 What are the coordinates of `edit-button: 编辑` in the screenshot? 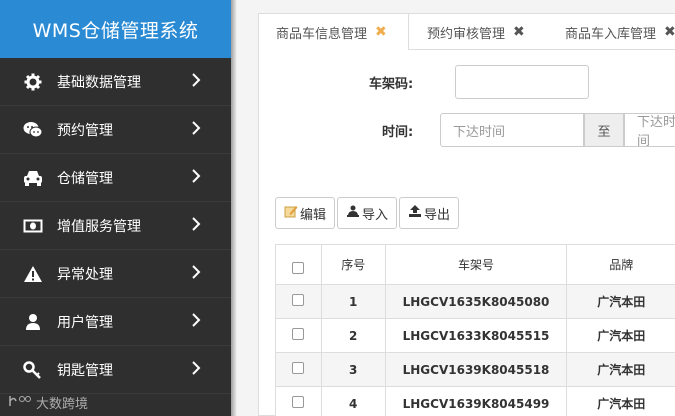 It's located at (305, 213).